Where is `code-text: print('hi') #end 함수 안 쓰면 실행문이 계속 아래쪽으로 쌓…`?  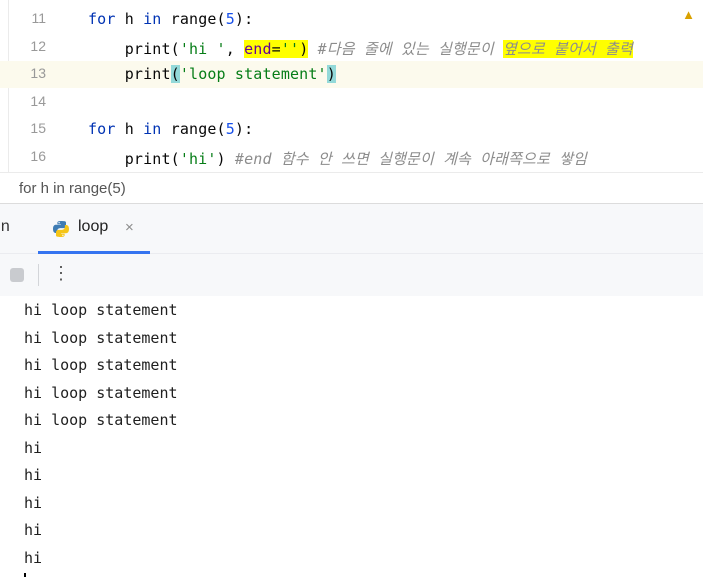 code-text: print('hi') #end 함수 안 쓰면 실행문이 계속 아래쪽으로 쌓… is located at coordinates (337, 158).